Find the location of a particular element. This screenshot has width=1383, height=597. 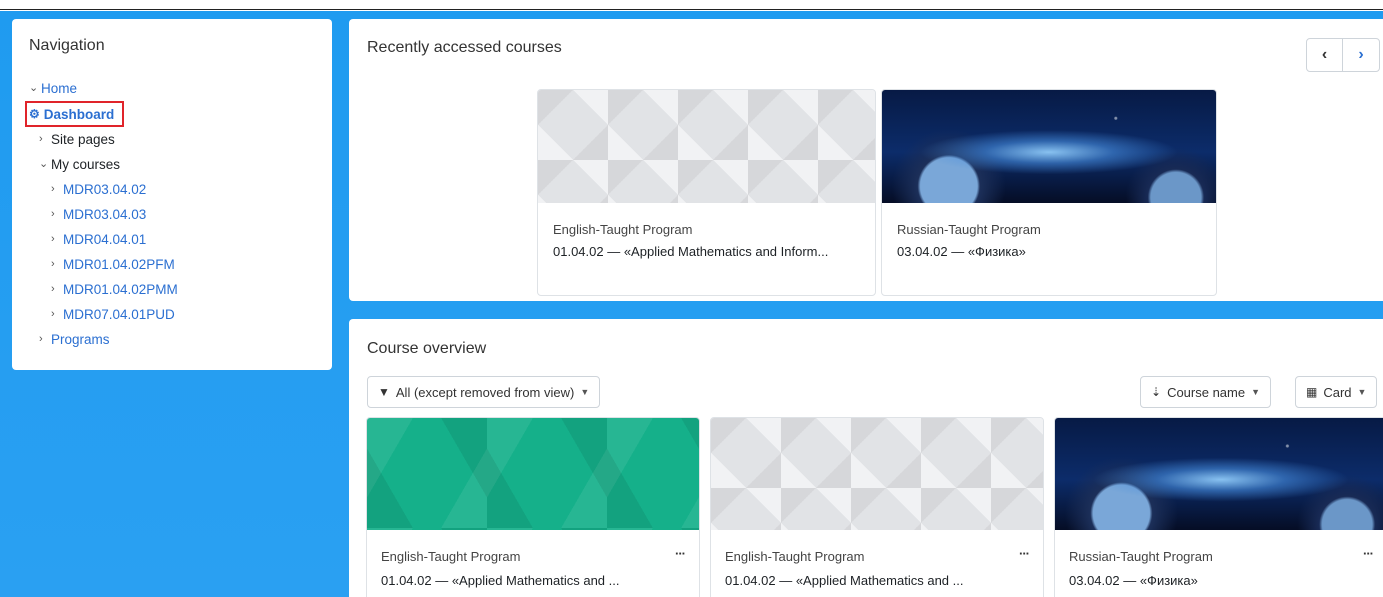

nav-item-course: › MDR07.04.01PUD is located at coordinates (172, 314).